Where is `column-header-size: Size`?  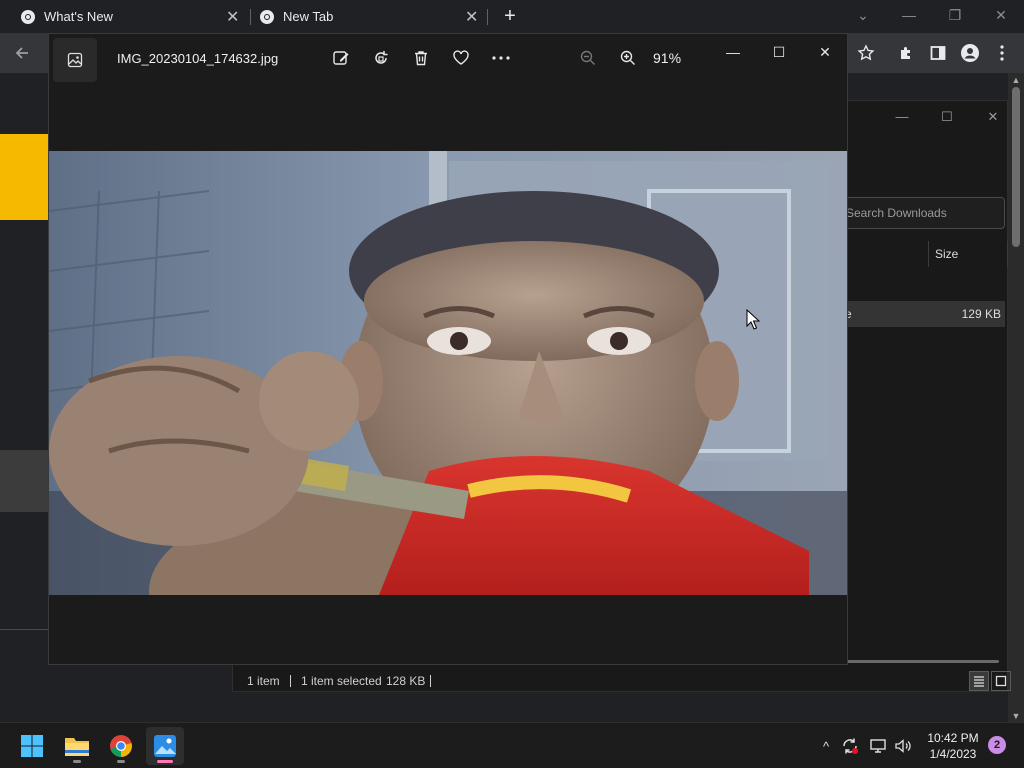
column-header-size: Size is located at coordinates (946, 254).